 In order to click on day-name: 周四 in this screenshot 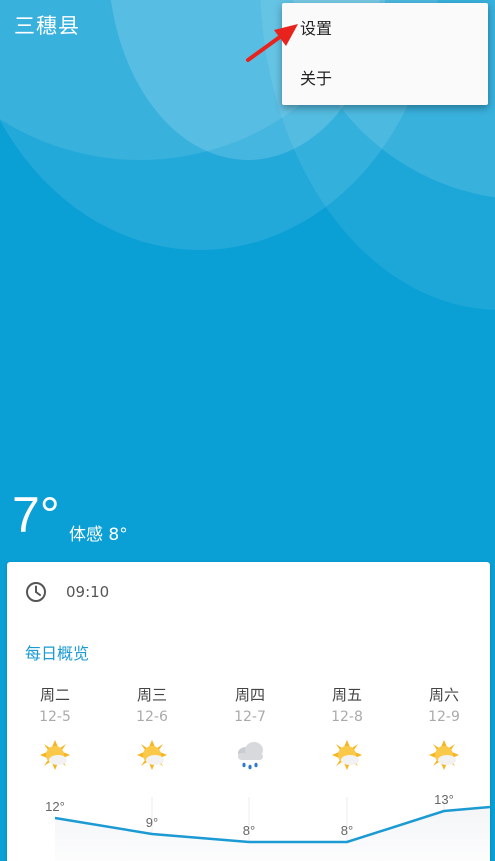, I will do `click(249, 695)`.